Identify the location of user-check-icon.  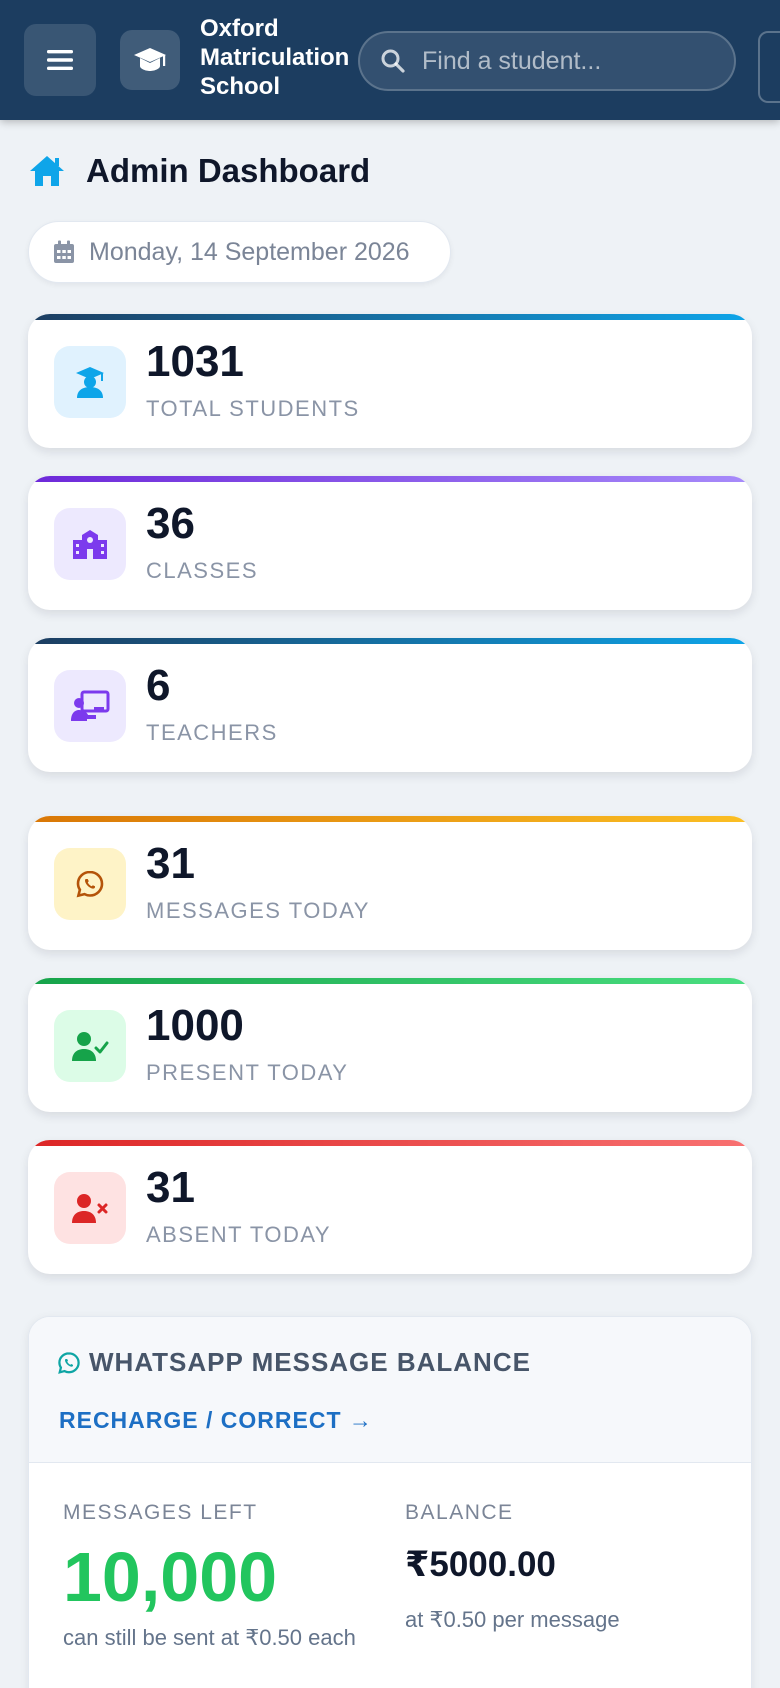
(90, 1046).